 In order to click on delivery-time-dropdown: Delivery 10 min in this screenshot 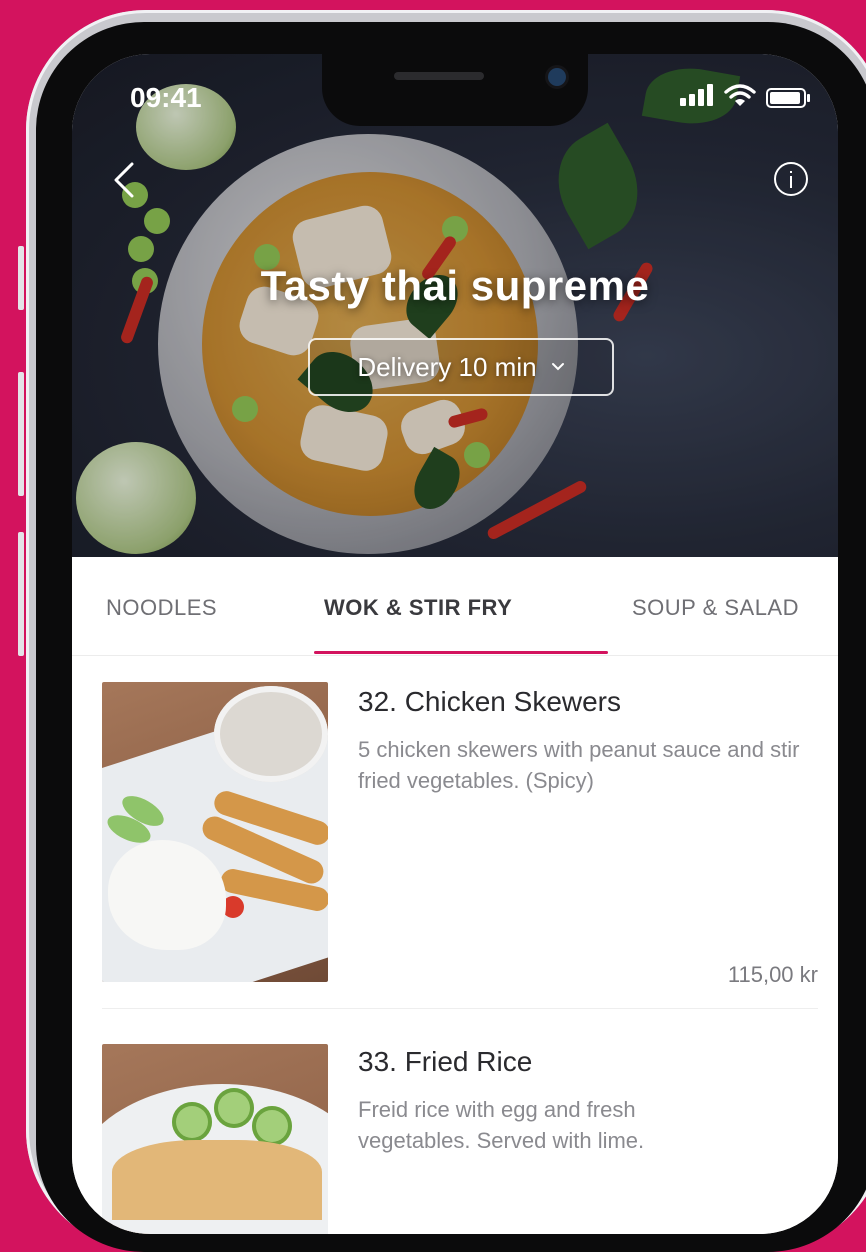, I will do `click(461, 367)`.